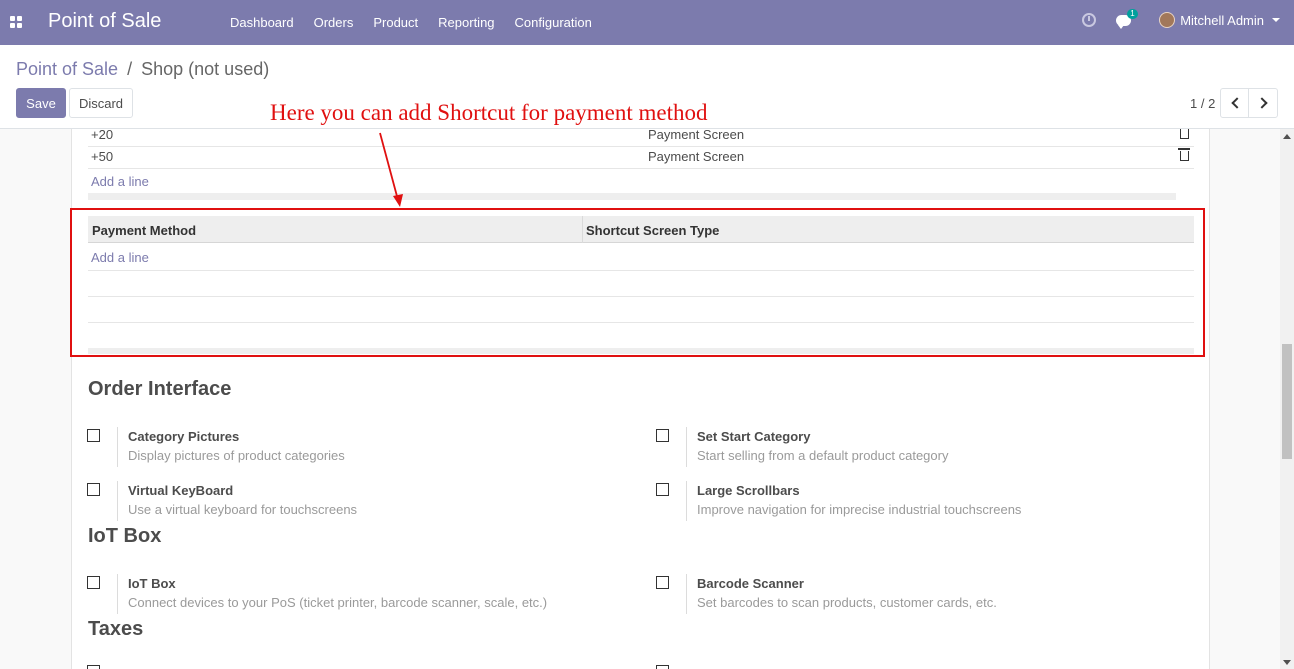  Describe the element at coordinates (1287, 136) in the screenshot. I see `scroll-up-arrow-icon` at that location.